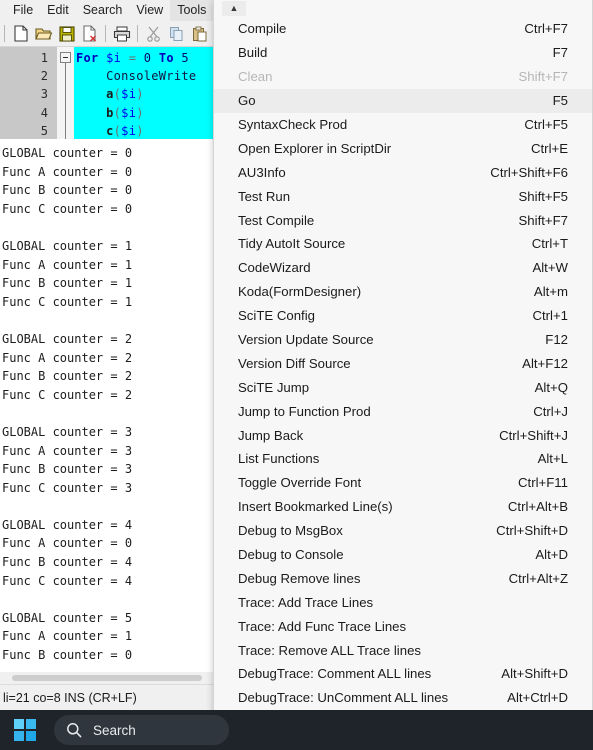 This screenshot has width=593, height=750. What do you see at coordinates (65, 93) in the screenshot?
I see `fold-margin` at bounding box center [65, 93].